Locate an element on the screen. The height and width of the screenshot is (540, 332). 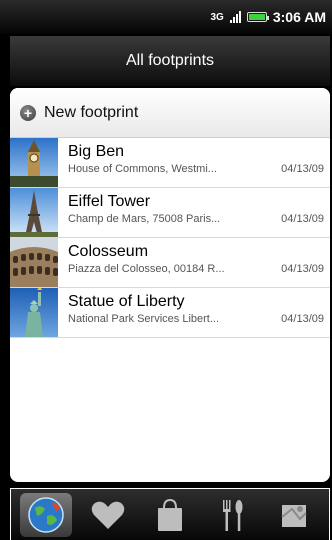
new-footprint-button: + New footprint is located at coordinates (170, 113).